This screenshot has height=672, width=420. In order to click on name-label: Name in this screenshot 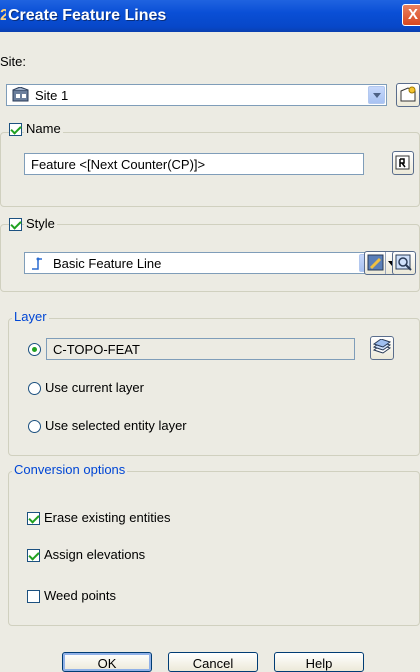, I will do `click(43, 128)`.